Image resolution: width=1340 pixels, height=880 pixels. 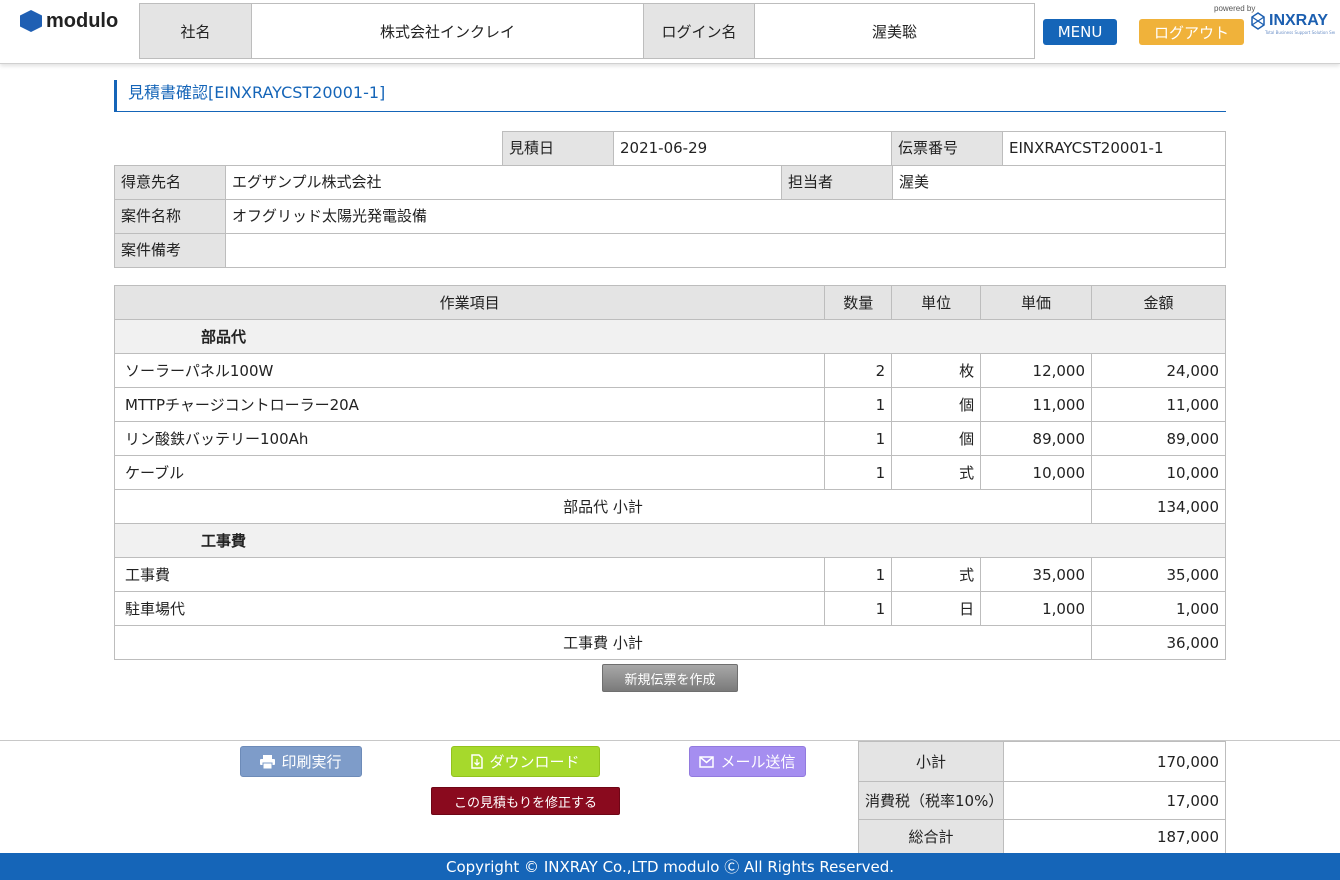 What do you see at coordinates (469, 404) in the screenshot?
I see `item-name: MTTPチャージコントローラー20A` at bounding box center [469, 404].